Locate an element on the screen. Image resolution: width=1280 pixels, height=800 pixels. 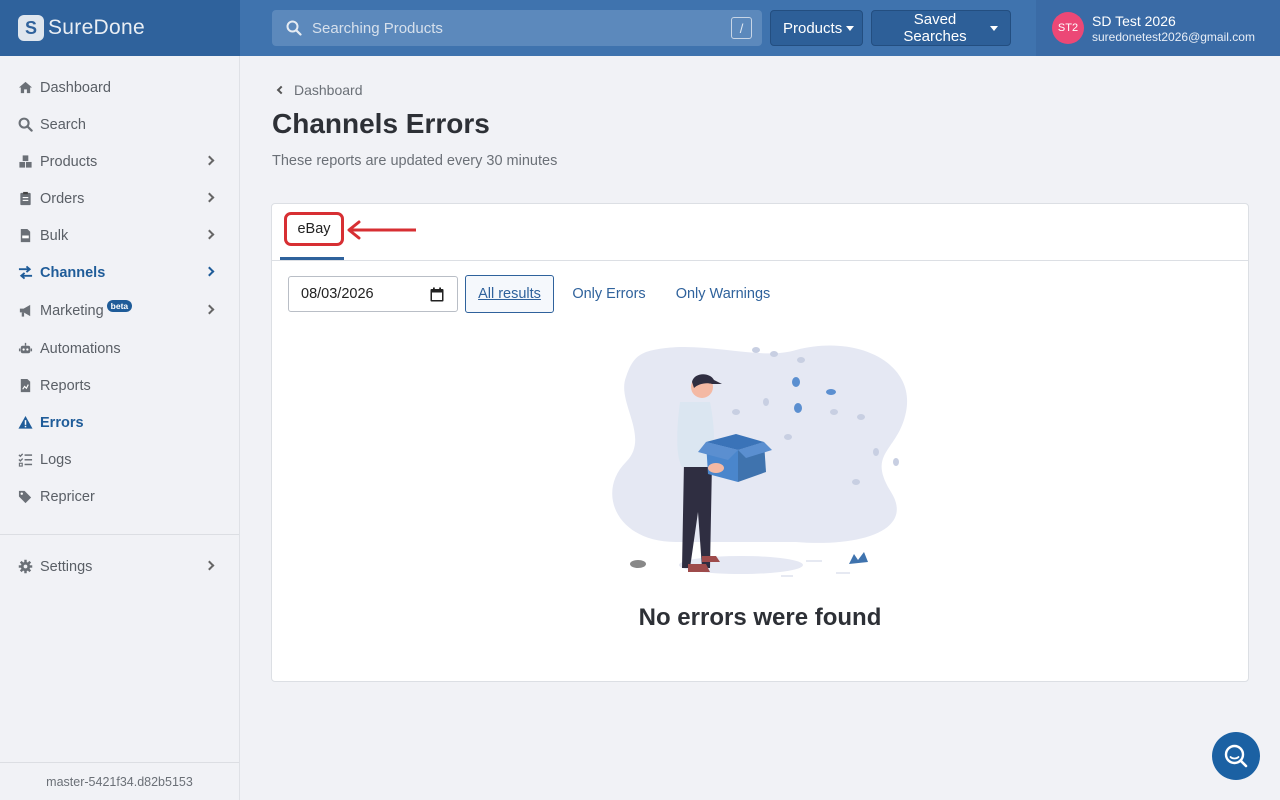
chat-search-icon is located at coordinates (1236, 756).